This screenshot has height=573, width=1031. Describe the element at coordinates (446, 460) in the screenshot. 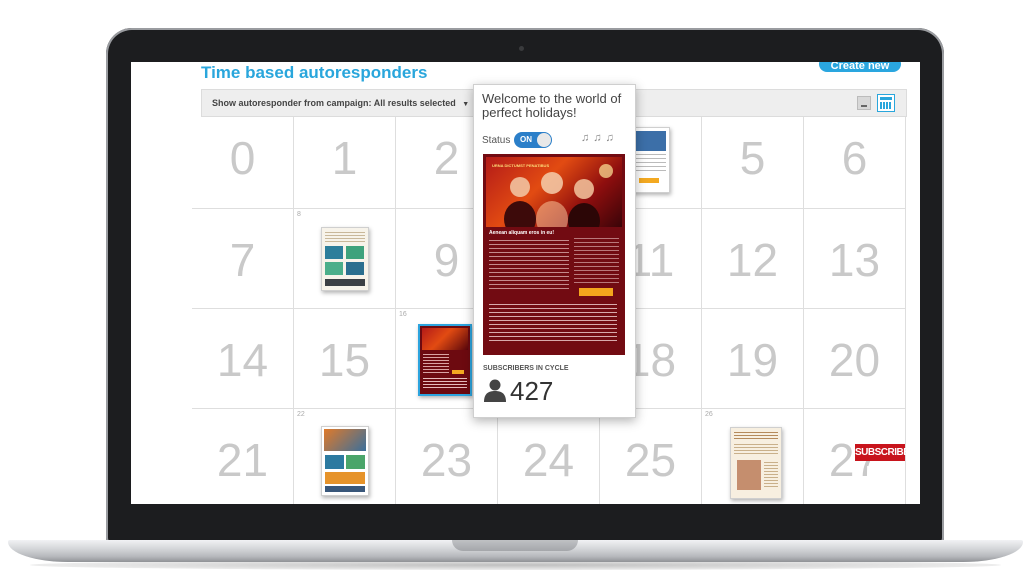

I see `day-number: 23` at that location.